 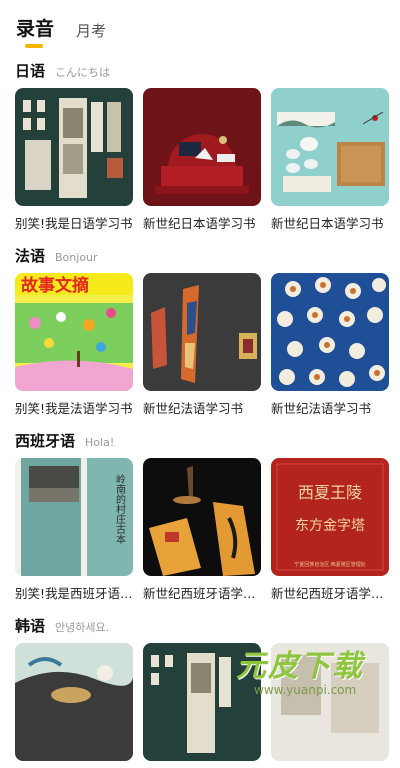 What do you see at coordinates (74, 593) in the screenshot?
I see `book-title: 别笑!我是西班牙语学习书` at bounding box center [74, 593].